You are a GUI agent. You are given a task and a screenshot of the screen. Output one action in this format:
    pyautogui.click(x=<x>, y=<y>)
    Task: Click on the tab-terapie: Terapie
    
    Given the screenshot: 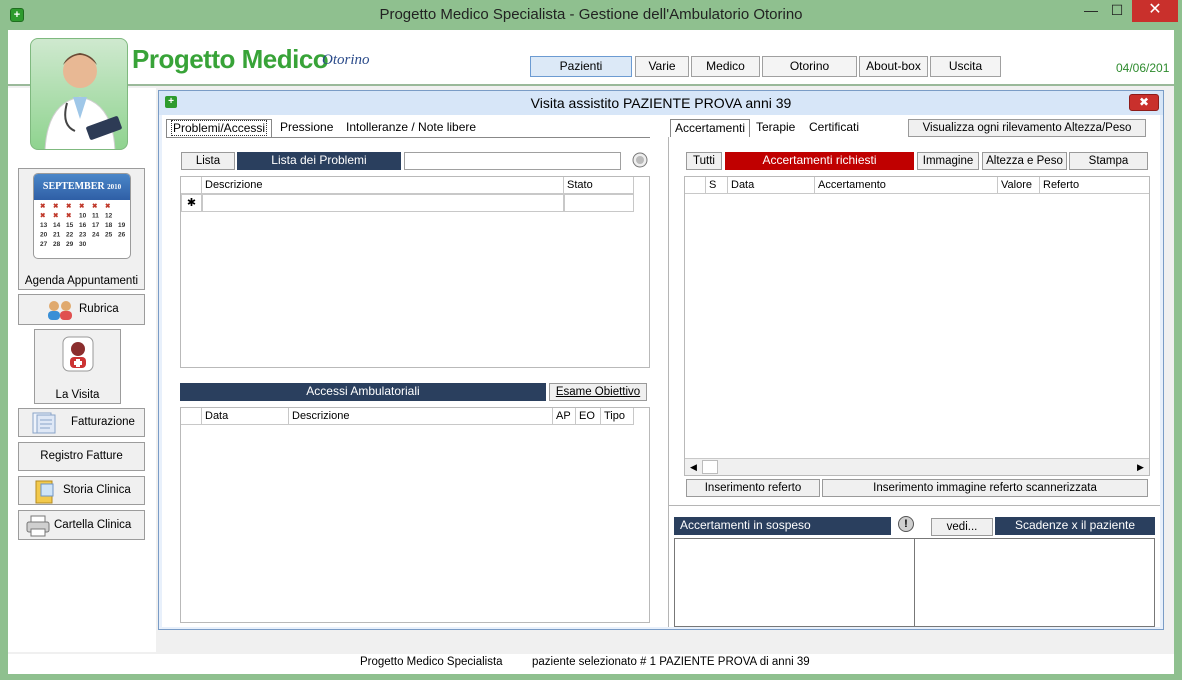 What is the action you would take?
    pyautogui.click(x=775, y=128)
    